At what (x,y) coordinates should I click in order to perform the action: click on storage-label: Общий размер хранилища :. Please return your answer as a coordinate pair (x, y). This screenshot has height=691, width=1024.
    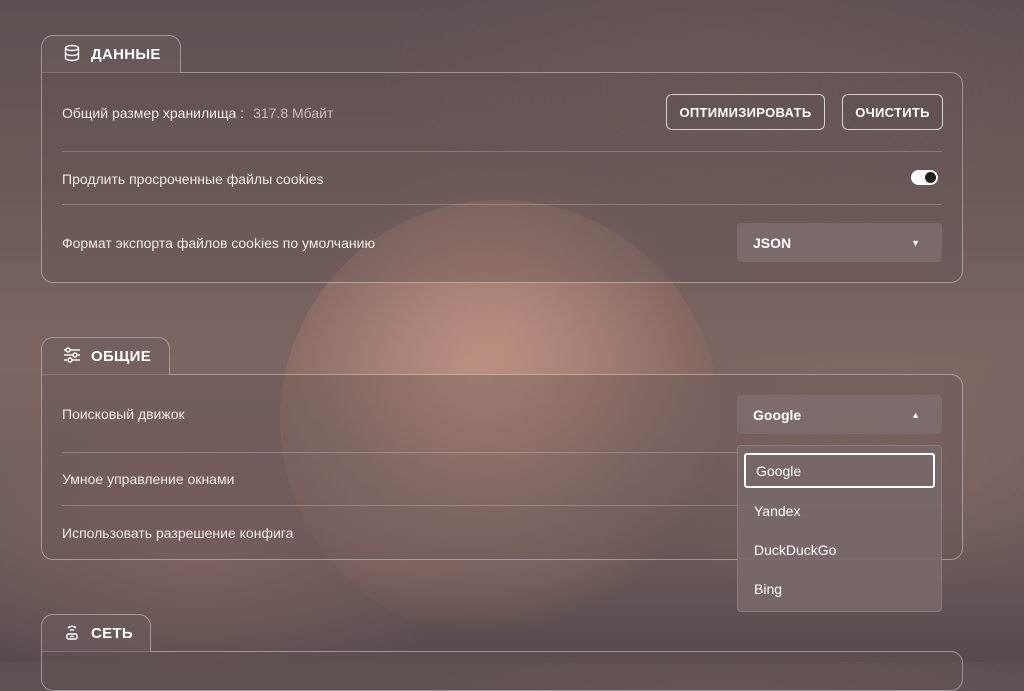
    Looking at the image, I should click on (153, 113).